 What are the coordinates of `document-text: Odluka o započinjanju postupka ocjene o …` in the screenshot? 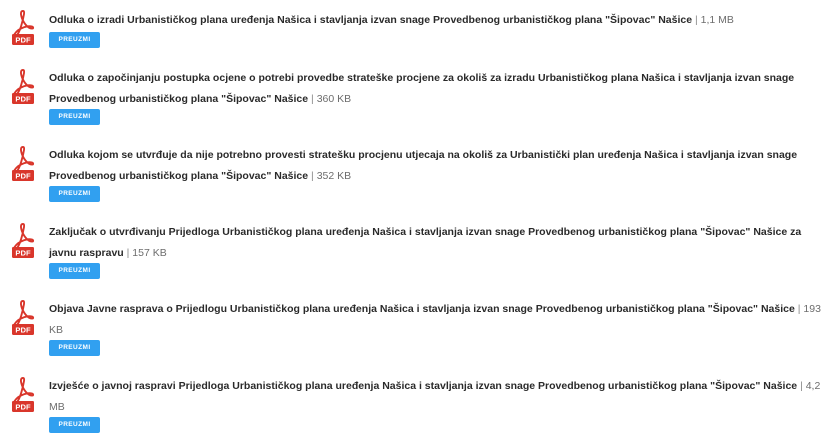 It's located at (436, 89).